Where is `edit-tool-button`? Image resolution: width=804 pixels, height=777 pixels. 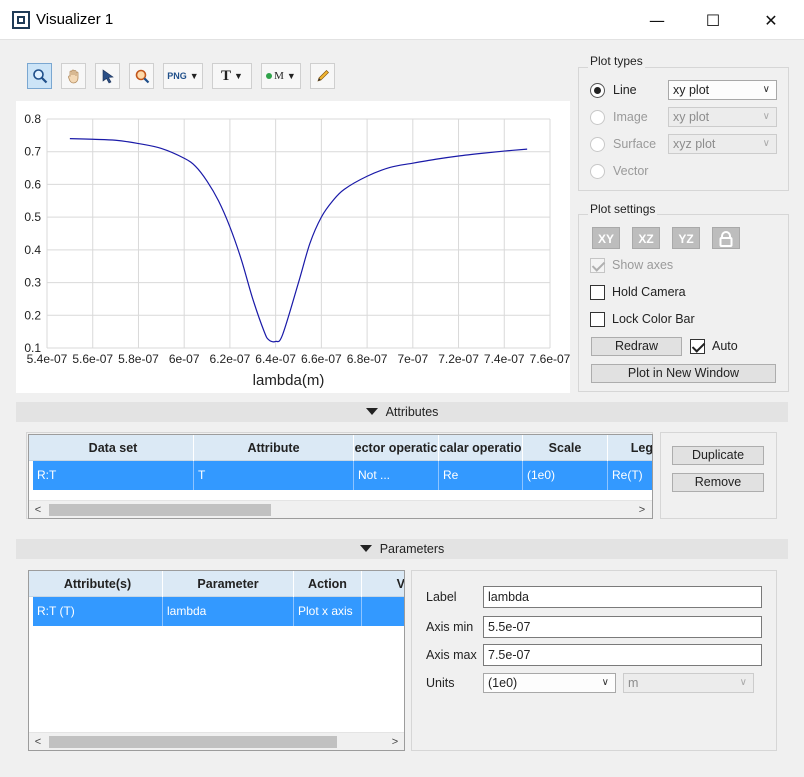 edit-tool-button is located at coordinates (322, 76).